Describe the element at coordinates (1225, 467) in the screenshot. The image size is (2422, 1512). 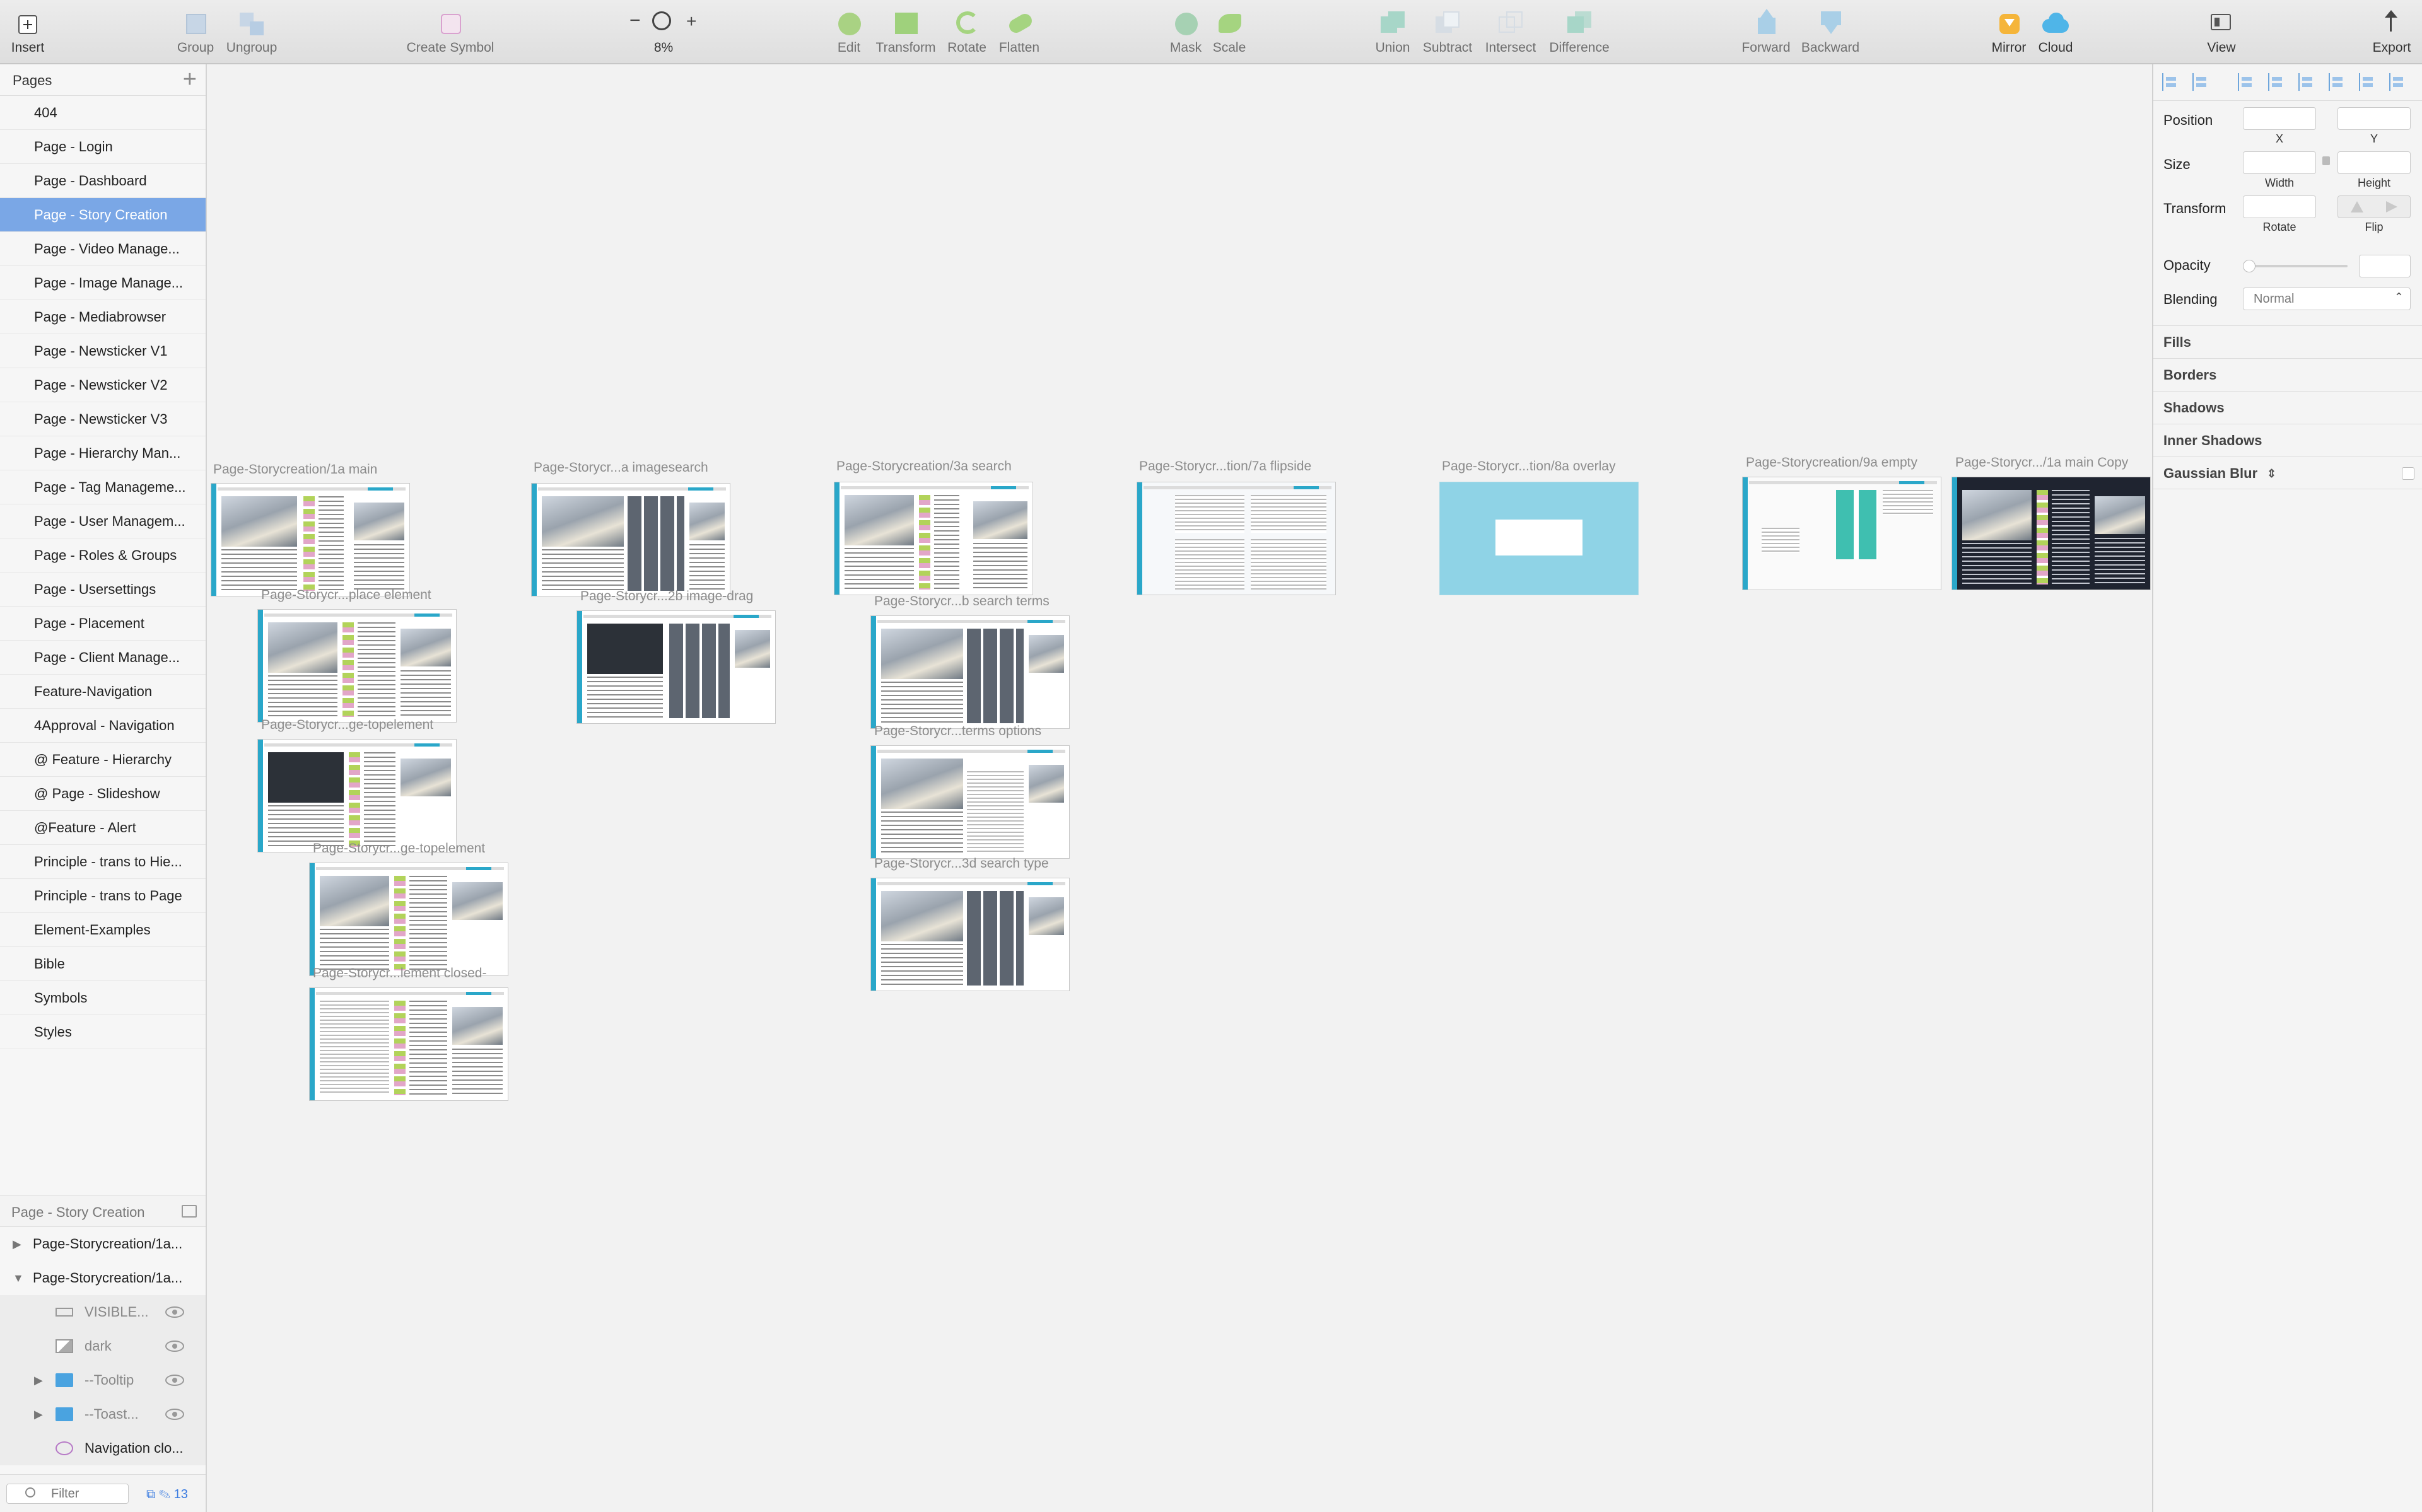
I see `artboard-label: Page-Storycr...tion/7a flipside` at that location.